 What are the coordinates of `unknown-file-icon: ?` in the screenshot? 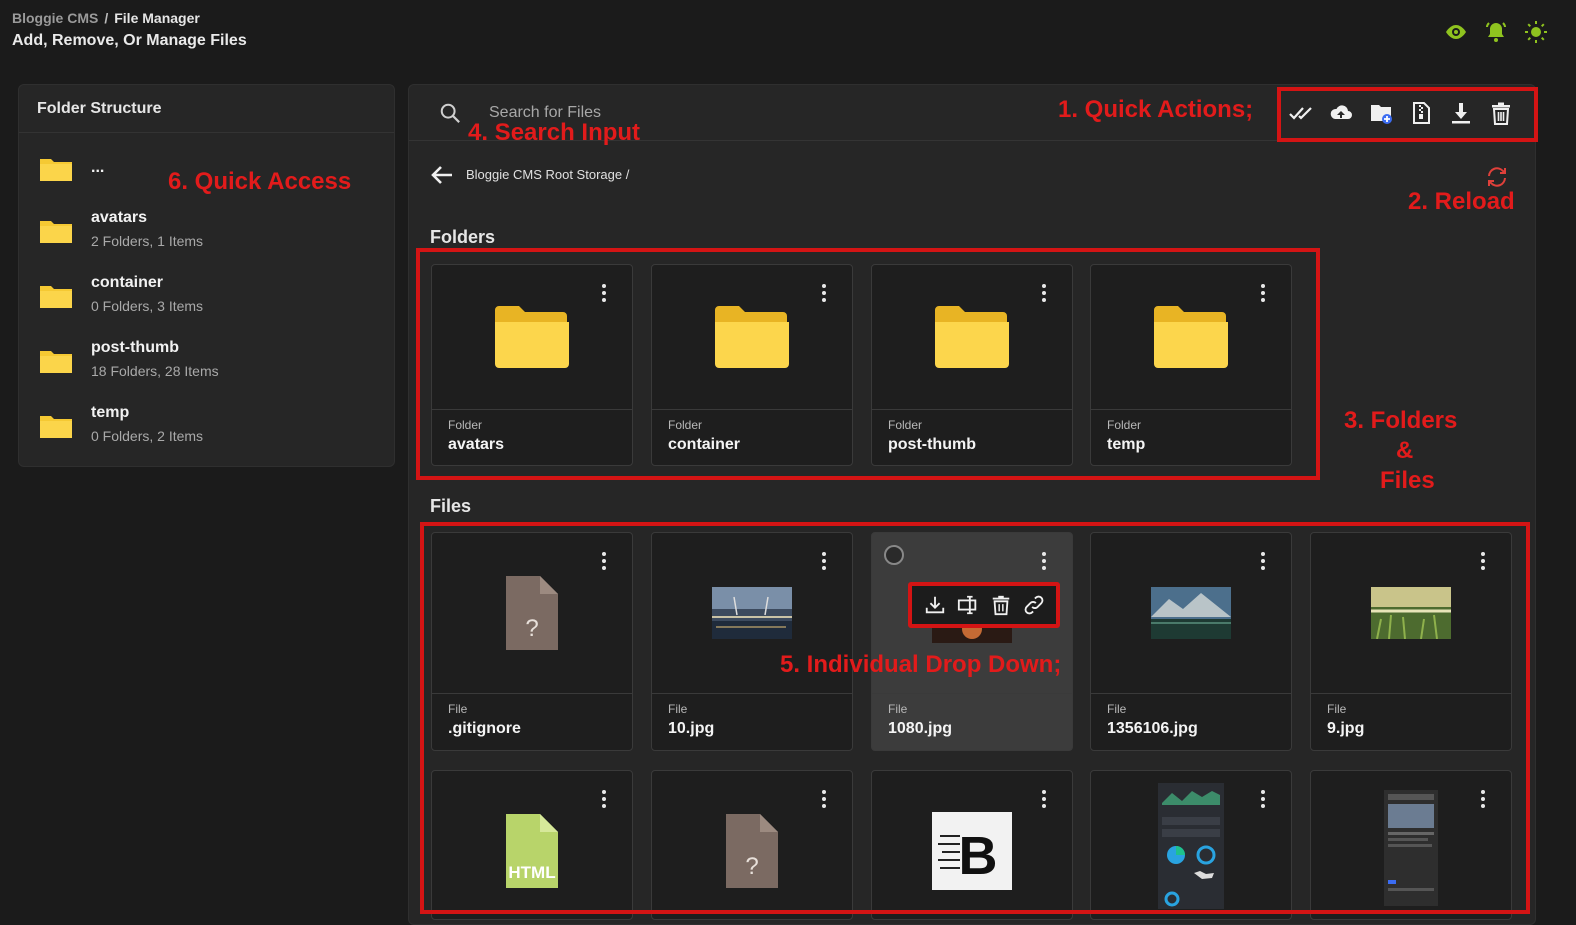 It's located at (752, 851).